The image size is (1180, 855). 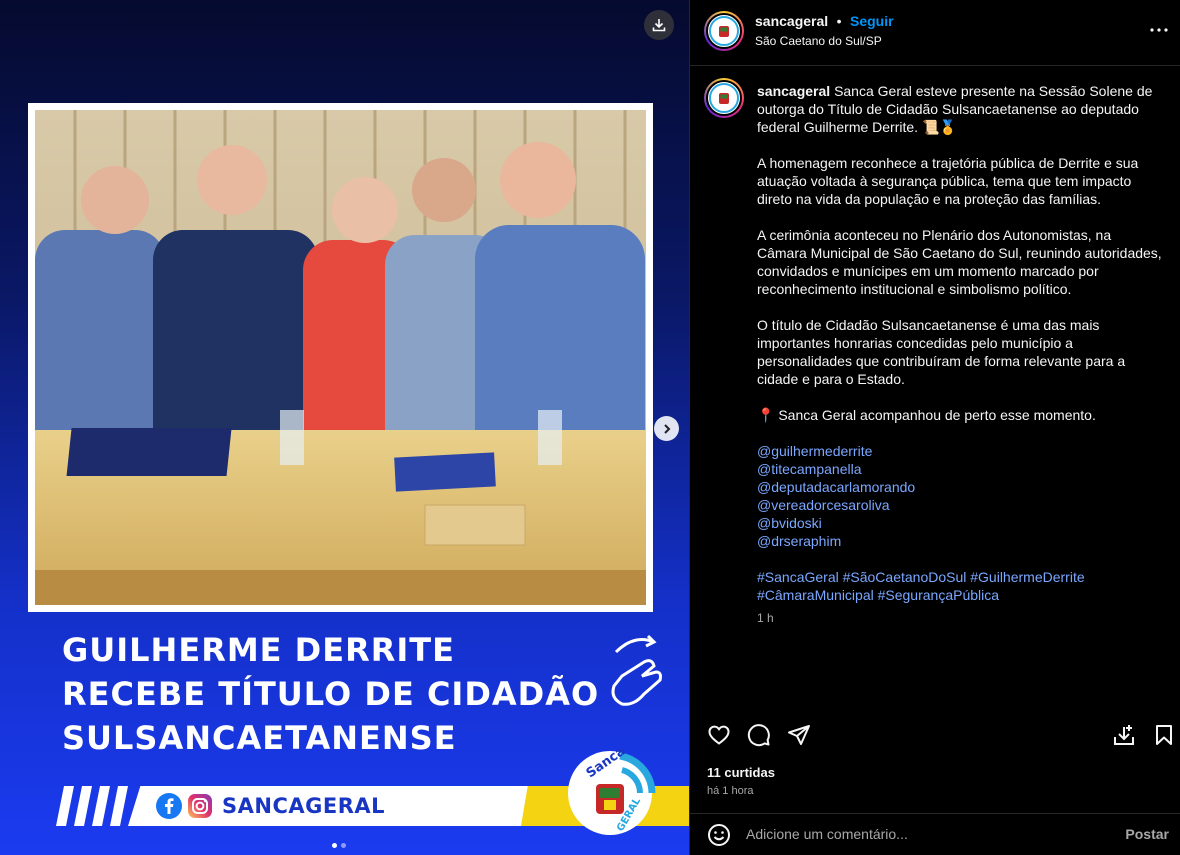 What do you see at coordinates (959, 469) in the screenshot?
I see `mention-link: @titecampanella` at bounding box center [959, 469].